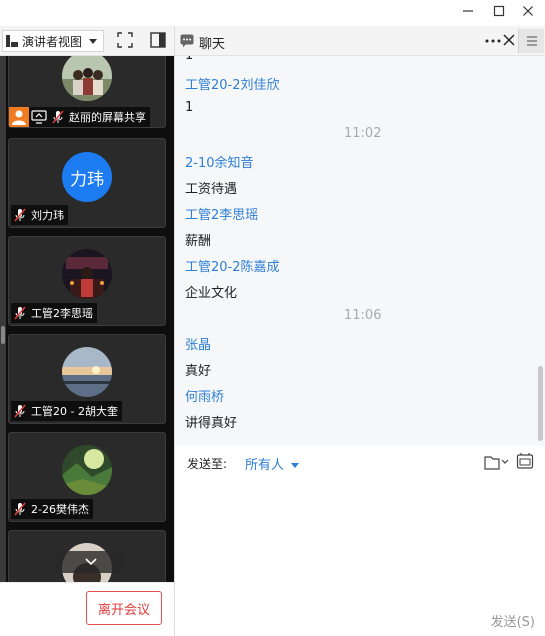 The width and height of the screenshot is (545, 636). What do you see at coordinates (528, 13) in the screenshot?
I see `close-window-icon` at bounding box center [528, 13].